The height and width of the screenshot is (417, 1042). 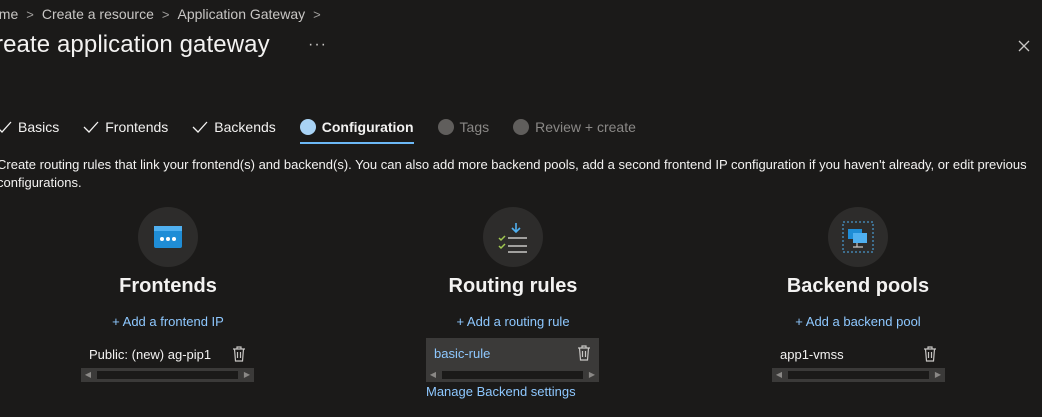 What do you see at coordinates (137, 127) in the screenshot?
I see `tab-label: Frontends` at bounding box center [137, 127].